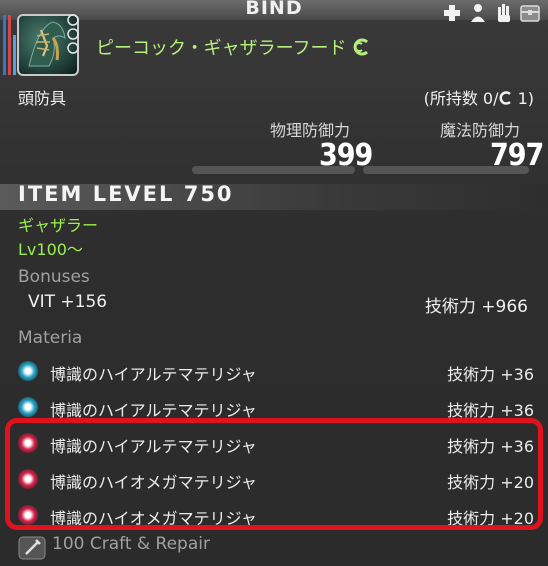 Image resolution: width=548 pixels, height=566 pixels. Describe the element at coordinates (233, 47) in the screenshot. I see `item-name: ピーコック・ギャザラーフード` at that location.